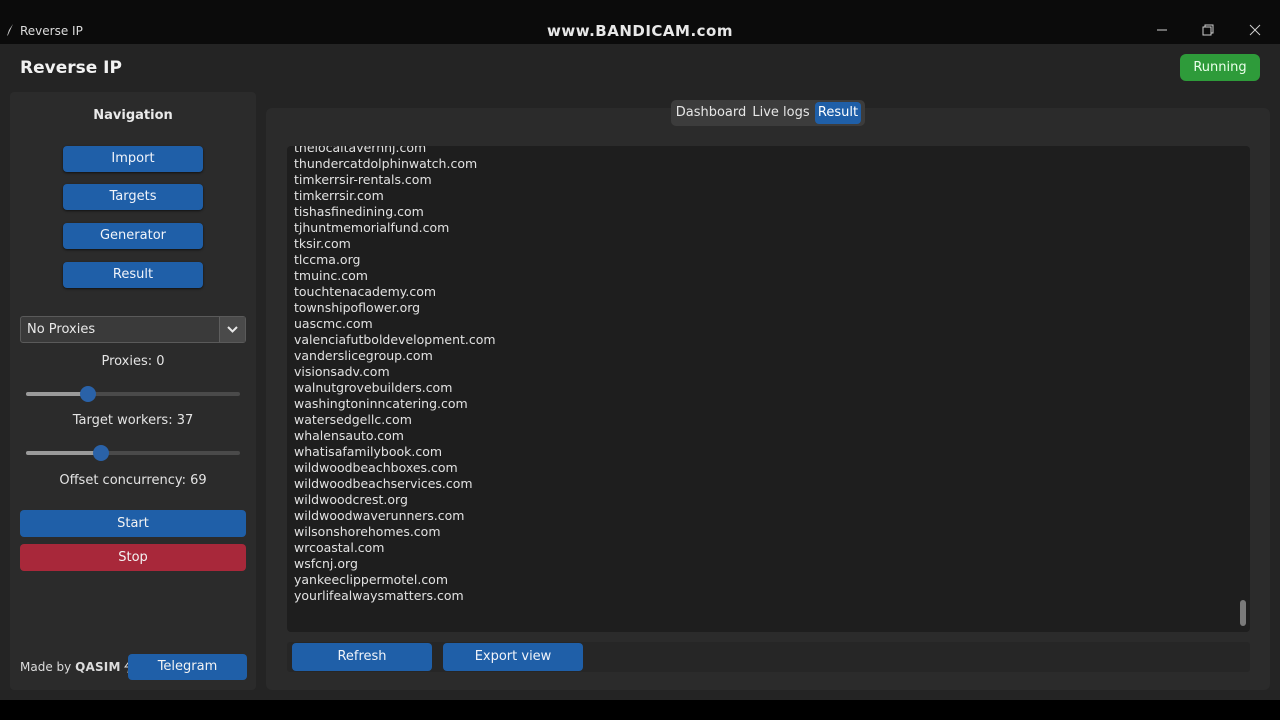 Image resolution: width=1280 pixels, height=720 pixels. What do you see at coordinates (351, 499) in the screenshot?
I see `result-item: wildwoodcrest.org` at bounding box center [351, 499].